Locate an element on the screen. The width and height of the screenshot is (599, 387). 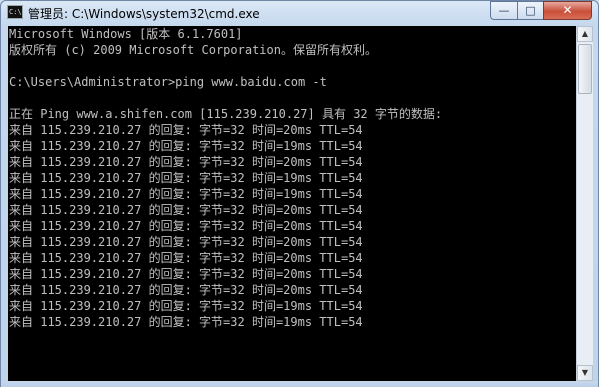
maximize-button: □ is located at coordinates (530, 10).